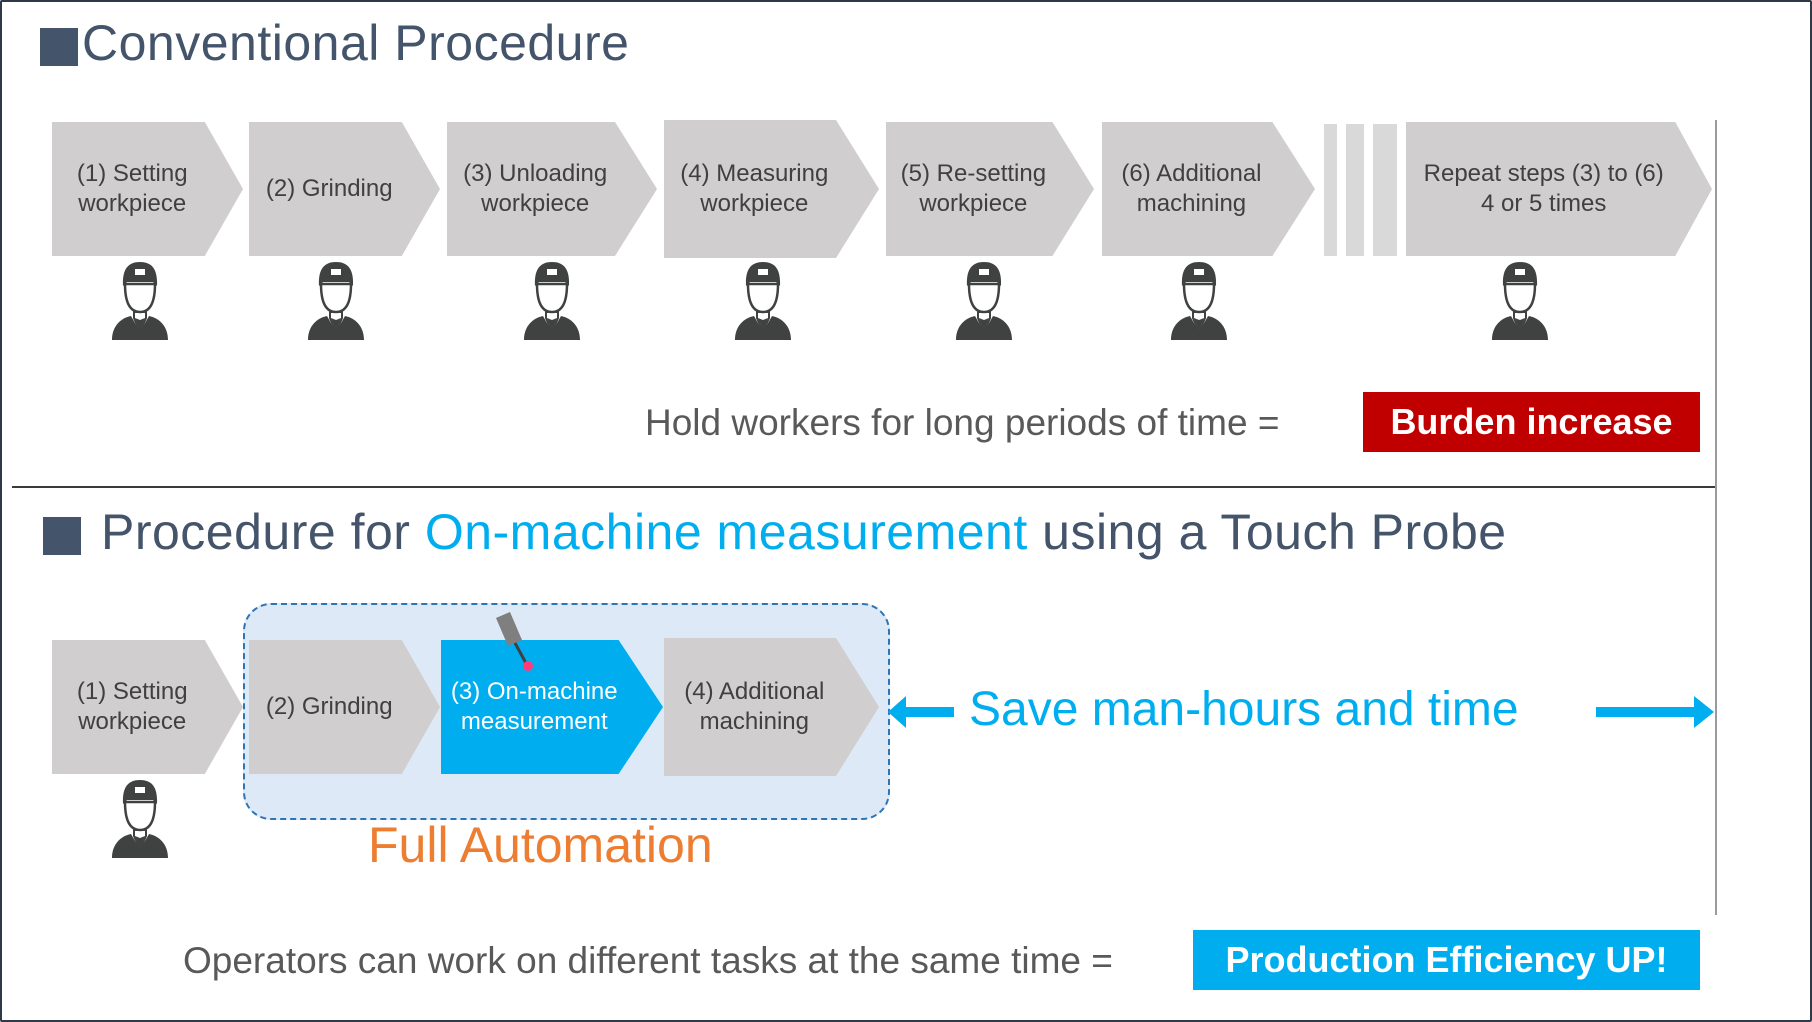  I want to click on conv-step-2: (2) Grinding, so click(344, 189).